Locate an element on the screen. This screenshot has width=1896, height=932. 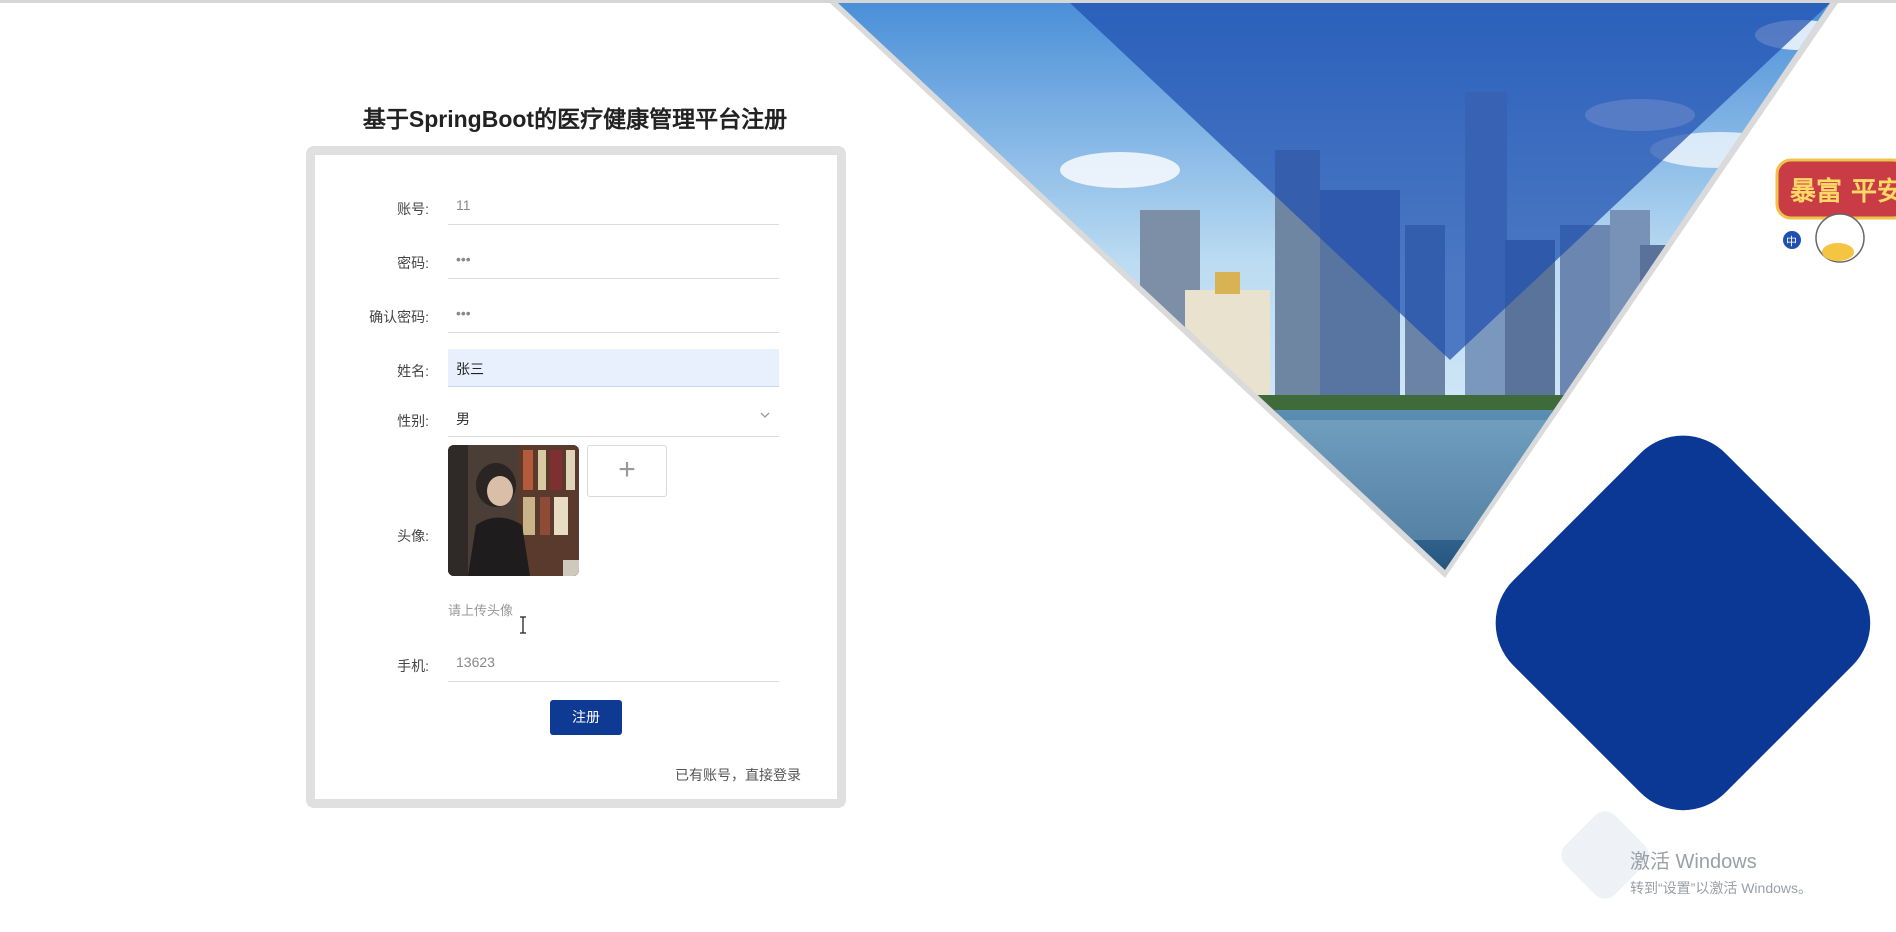
confirm-password-label: 确认密码: is located at coordinates (399, 317).